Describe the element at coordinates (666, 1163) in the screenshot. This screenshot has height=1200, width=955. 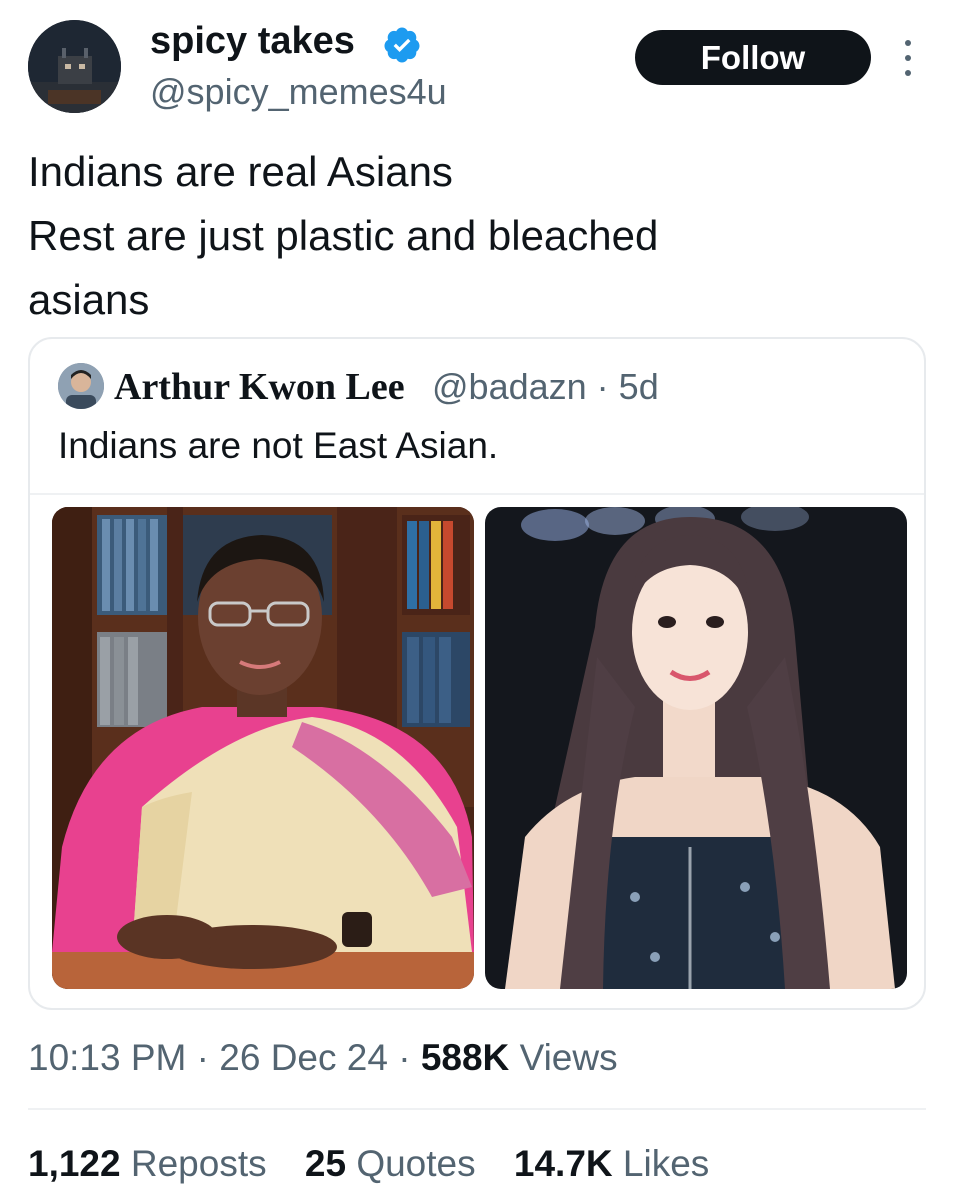
I see `likes-label: Likes` at that location.